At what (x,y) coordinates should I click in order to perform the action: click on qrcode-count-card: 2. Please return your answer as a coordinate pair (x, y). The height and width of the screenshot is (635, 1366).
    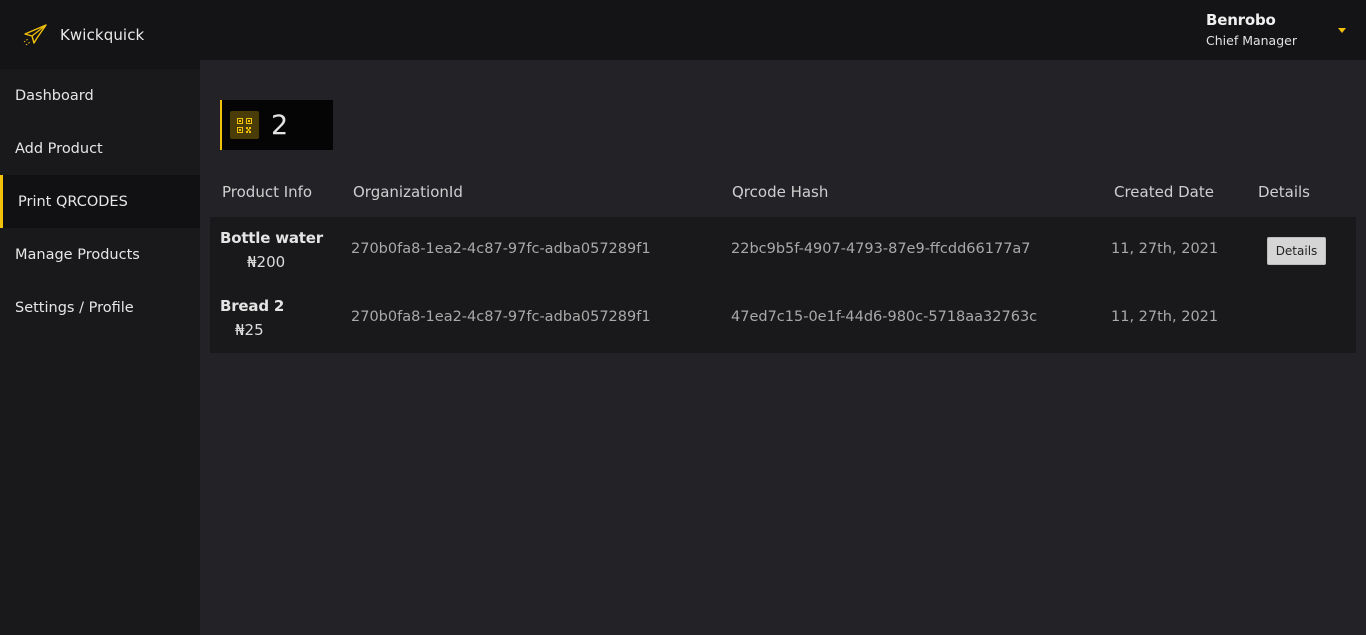
    Looking at the image, I should click on (276, 125).